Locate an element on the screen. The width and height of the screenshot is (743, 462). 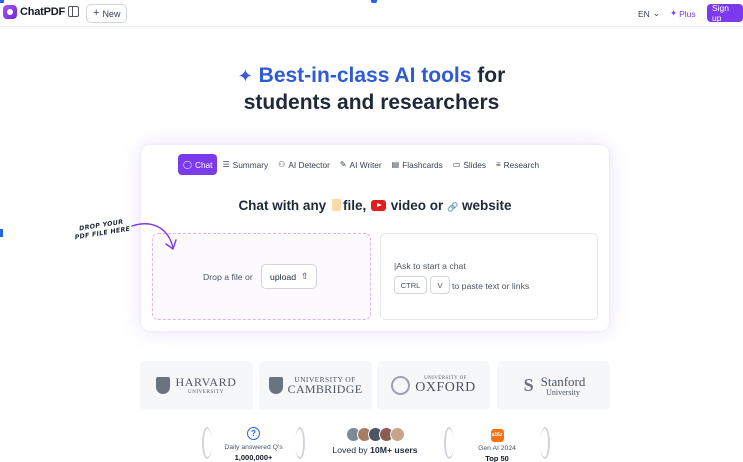
chat-placeholder: |Ask to start a chat is located at coordinates (430, 266).